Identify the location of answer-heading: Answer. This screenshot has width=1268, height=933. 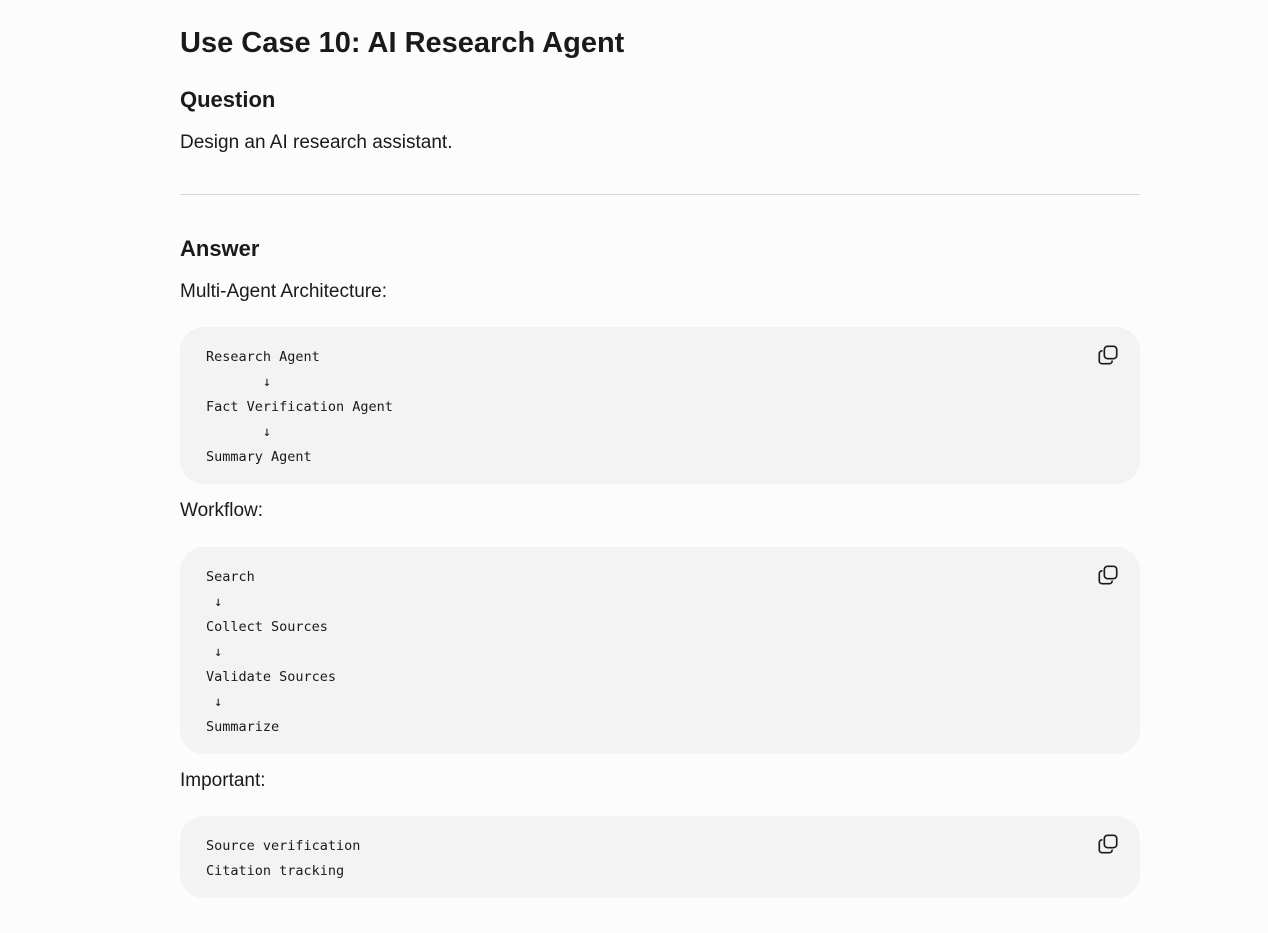
(220, 248).